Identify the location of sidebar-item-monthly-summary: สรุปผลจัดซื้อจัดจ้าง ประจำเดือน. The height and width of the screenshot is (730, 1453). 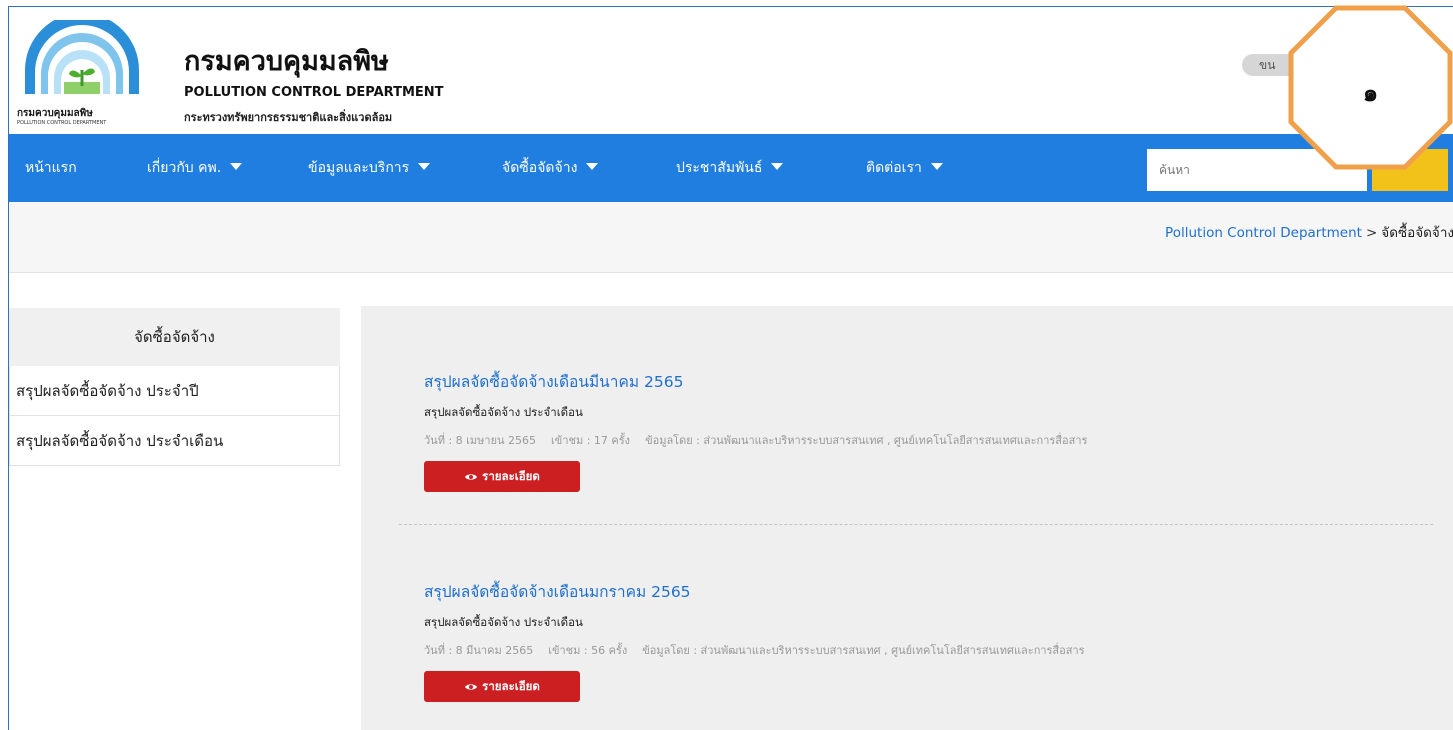
(174, 441).